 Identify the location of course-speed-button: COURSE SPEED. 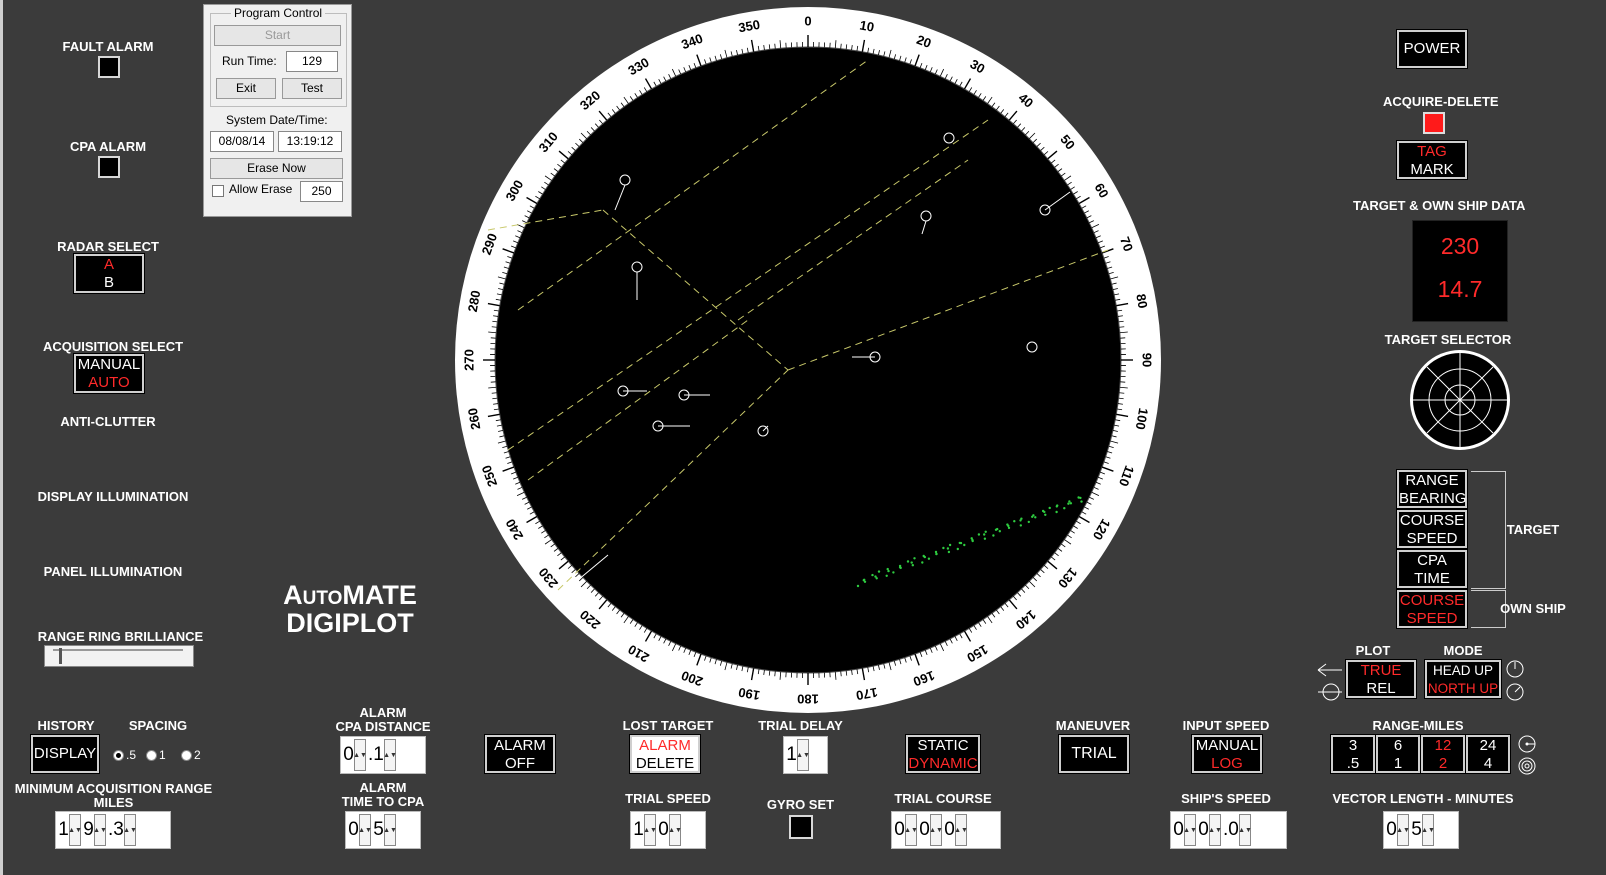
(1432, 529).